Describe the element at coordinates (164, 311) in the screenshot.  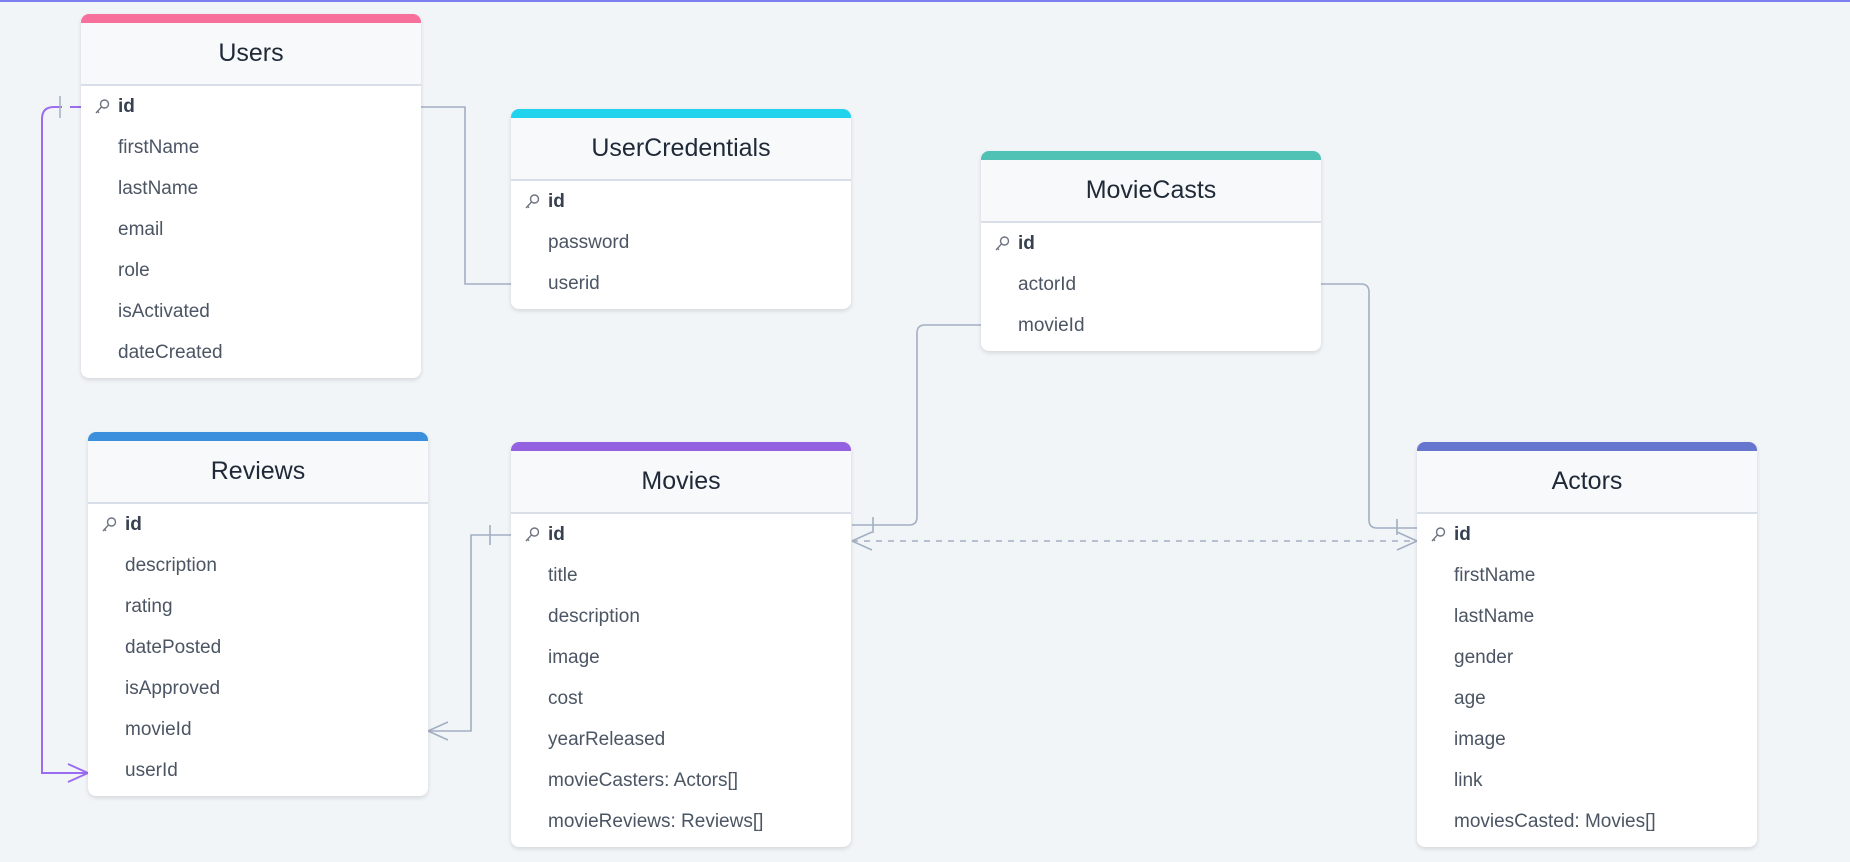
I see `field-name: isActivated` at that location.